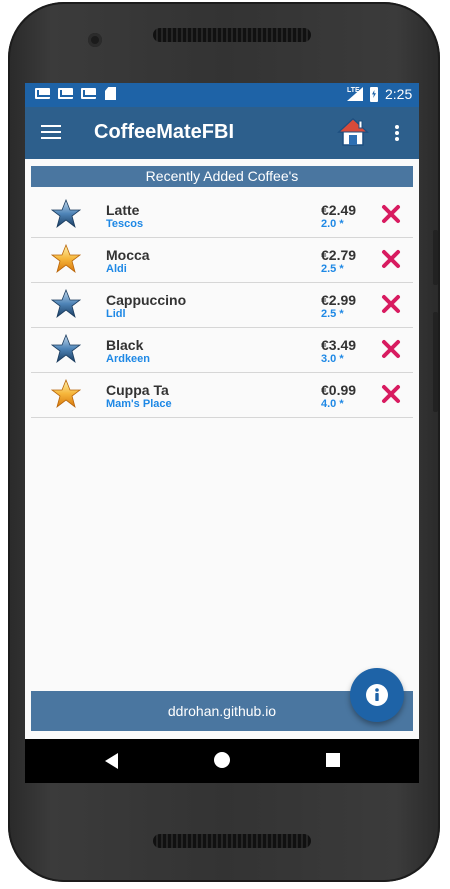 Image resolution: width=450 pixels, height=889 pixels. I want to click on home-icon, so click(353, 132).